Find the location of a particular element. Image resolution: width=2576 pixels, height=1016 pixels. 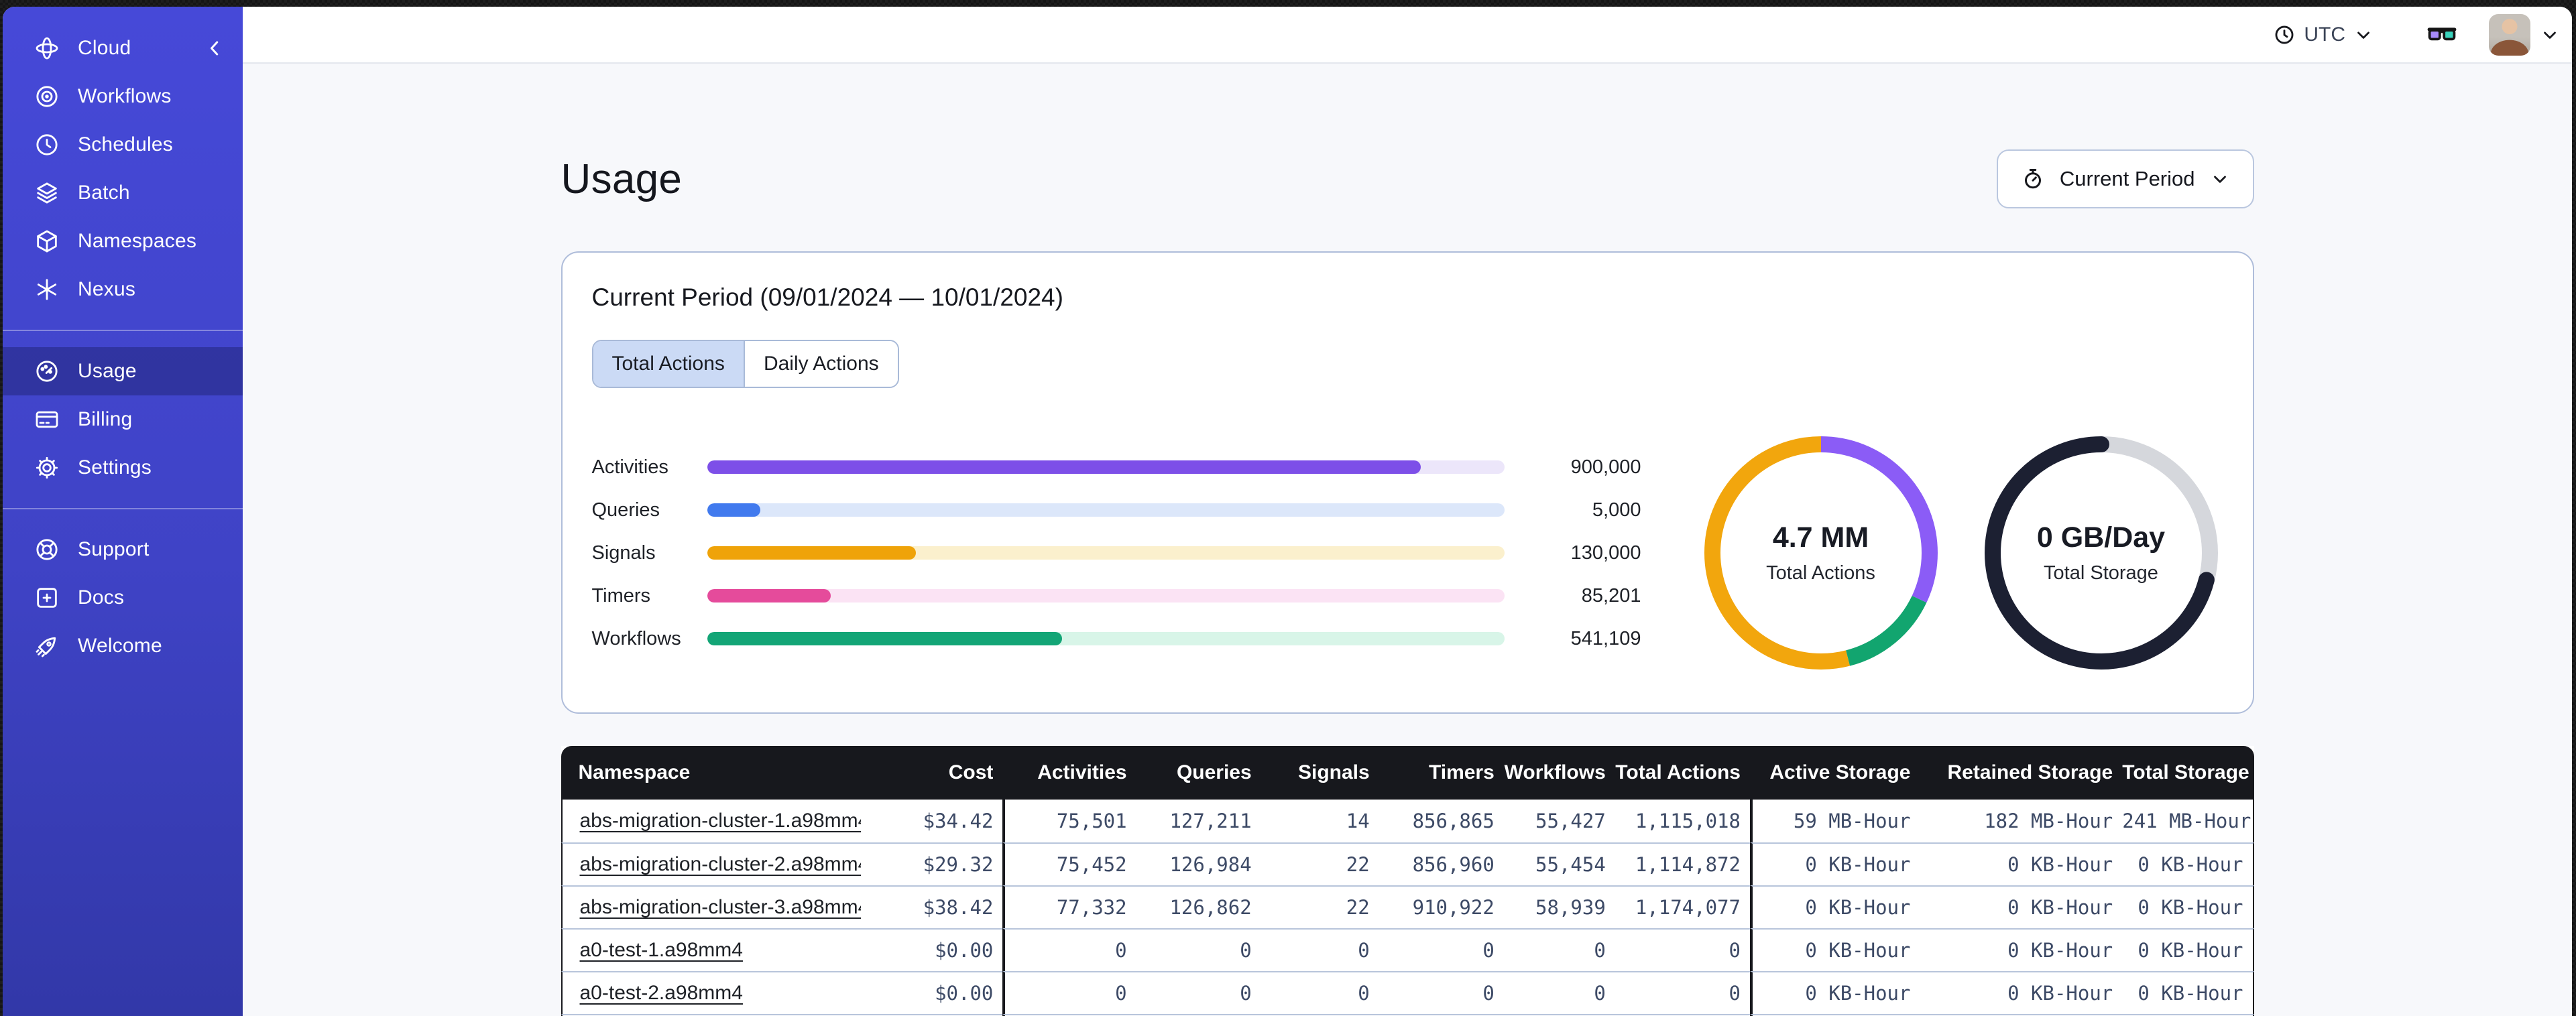

bar-row-timers: Timers 85,201 is located at coordinates (1116, 596).